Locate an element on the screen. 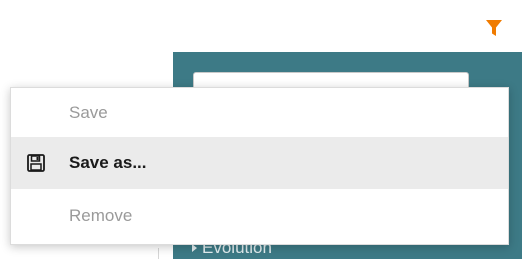 Image resolution: width=522 pixels, height=259 pixels. menu-item-label: Remove is located at coordinates (101, 215).